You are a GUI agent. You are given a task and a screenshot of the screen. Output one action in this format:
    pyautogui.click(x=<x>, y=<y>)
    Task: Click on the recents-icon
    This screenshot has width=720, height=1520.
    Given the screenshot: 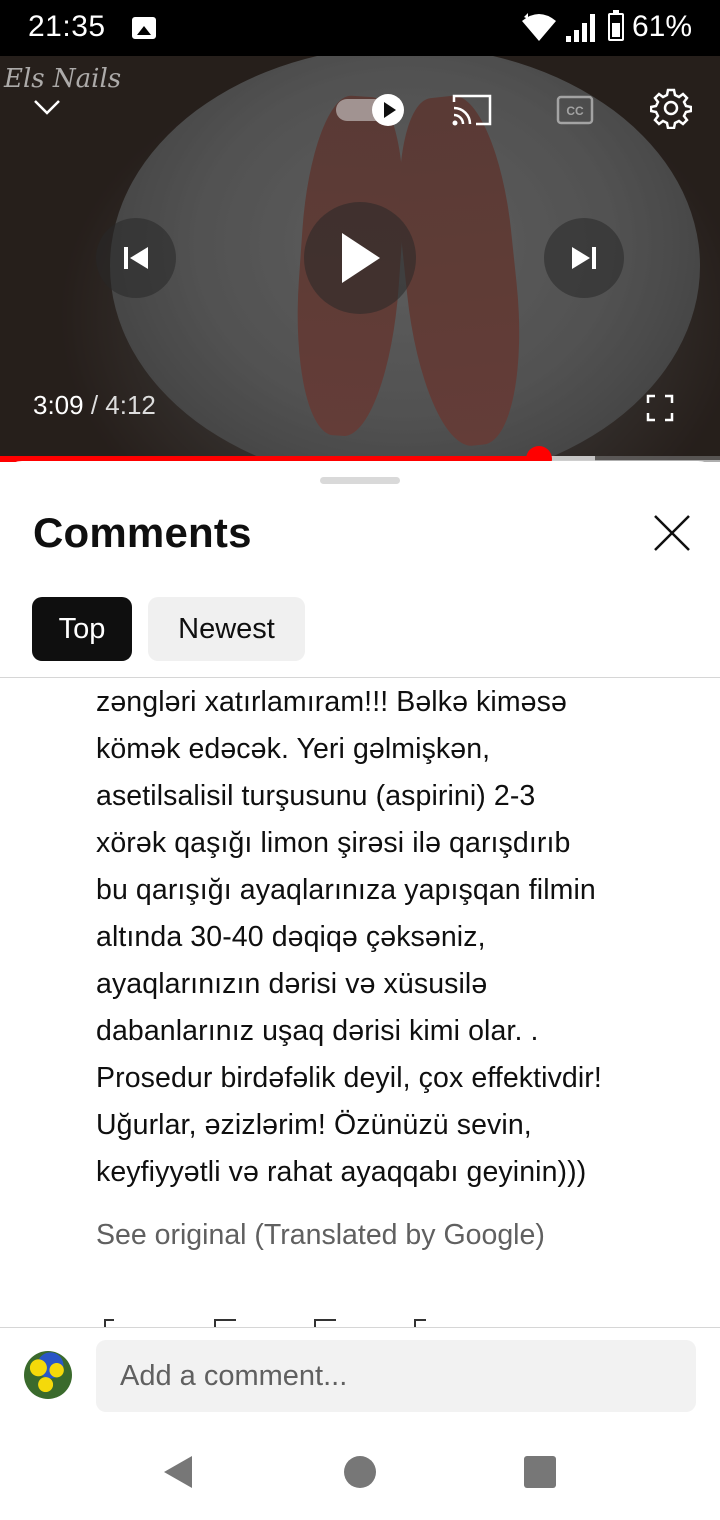 What is the action you would take?
    pyautogui.click(x=540, y=1472)
    